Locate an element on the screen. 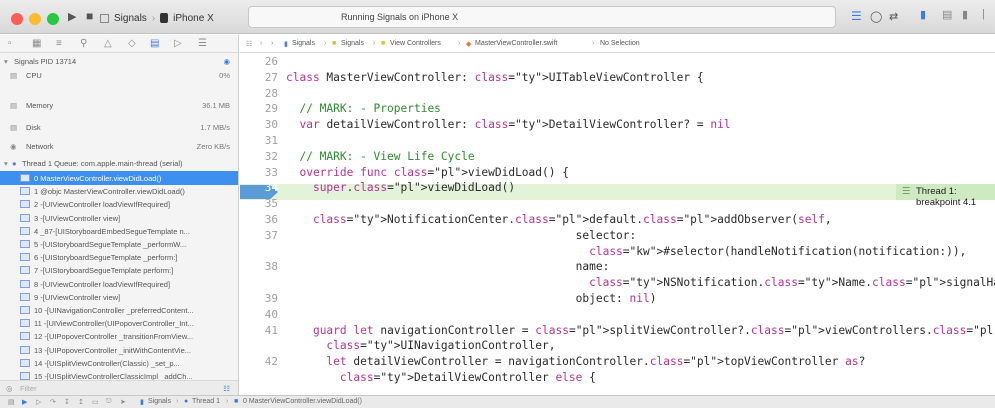  gauge-disk: ▤ Disk 1.7 MB/s is located at coordinates (119, 127).